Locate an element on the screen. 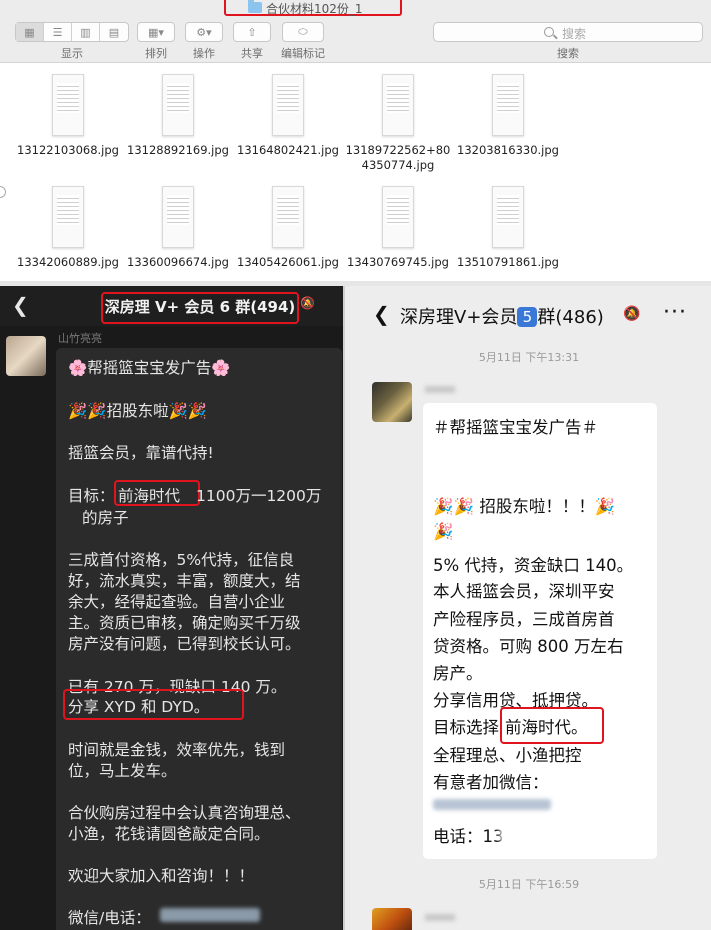 This screenshot has height=930, width=711. icon-view-icon: ▦ is located at coordinates (30, 32).